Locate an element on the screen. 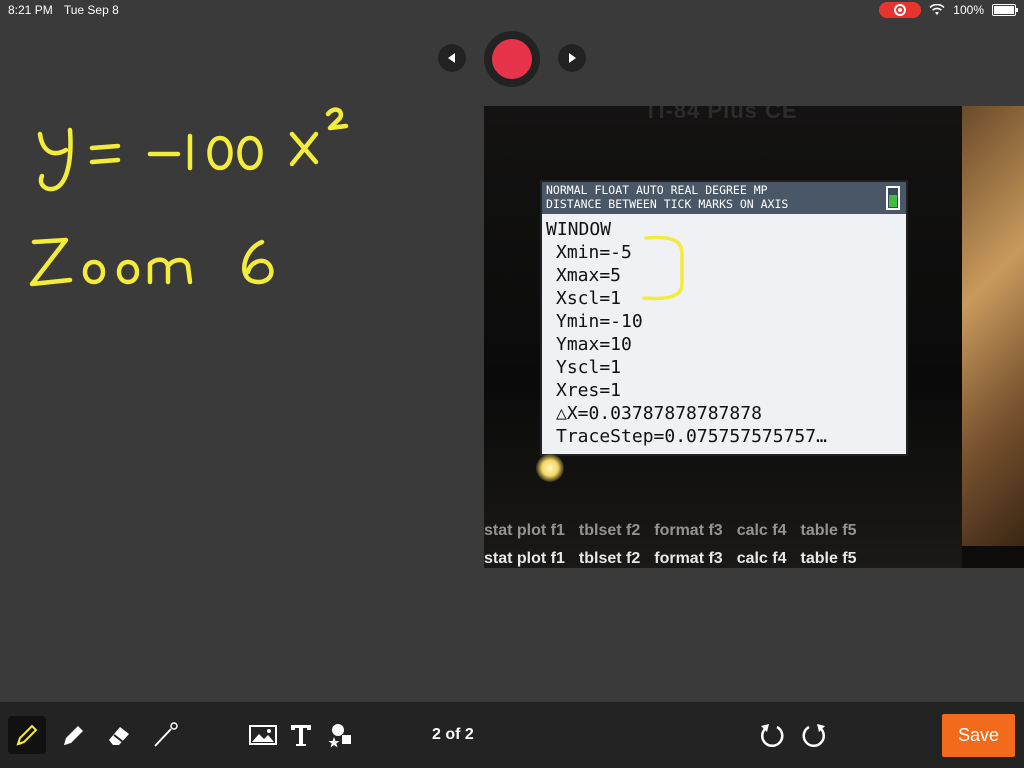  pencil-tool-button is located at coordinates (27, 735).